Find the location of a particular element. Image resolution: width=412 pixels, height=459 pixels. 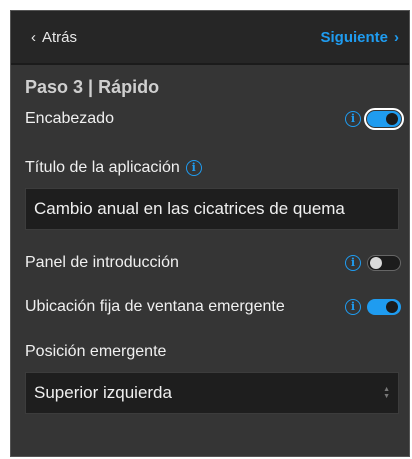

header-toggle is located at coordinates (384, 119).